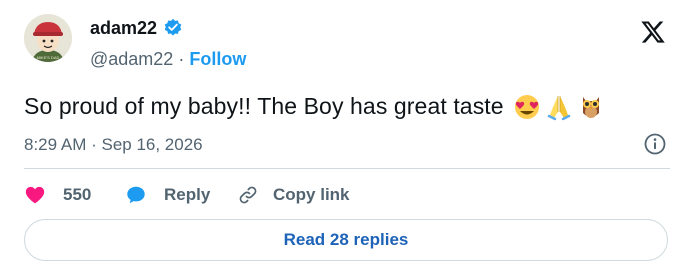  Describe the element at coordinates (248, 195) in the screenshot. I see `link-icon` at that location.